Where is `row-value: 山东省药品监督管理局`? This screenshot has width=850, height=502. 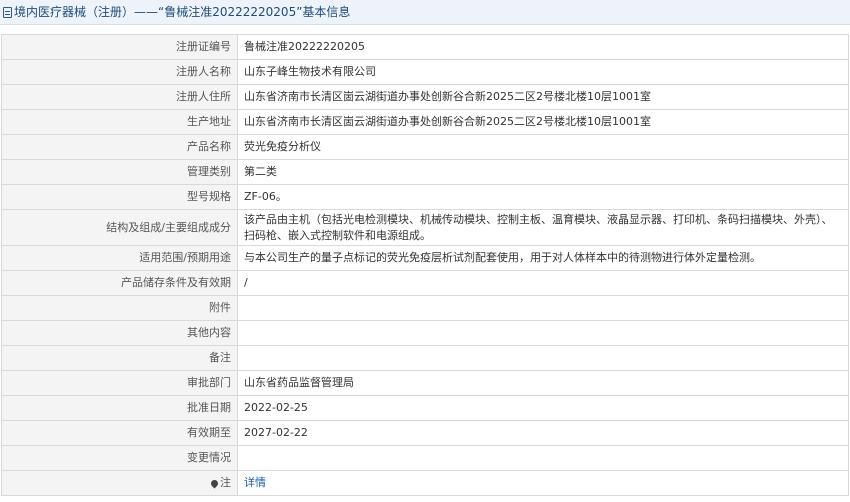
row-value: 山东省药品监督管理局 is located at coordinates (543, 383).